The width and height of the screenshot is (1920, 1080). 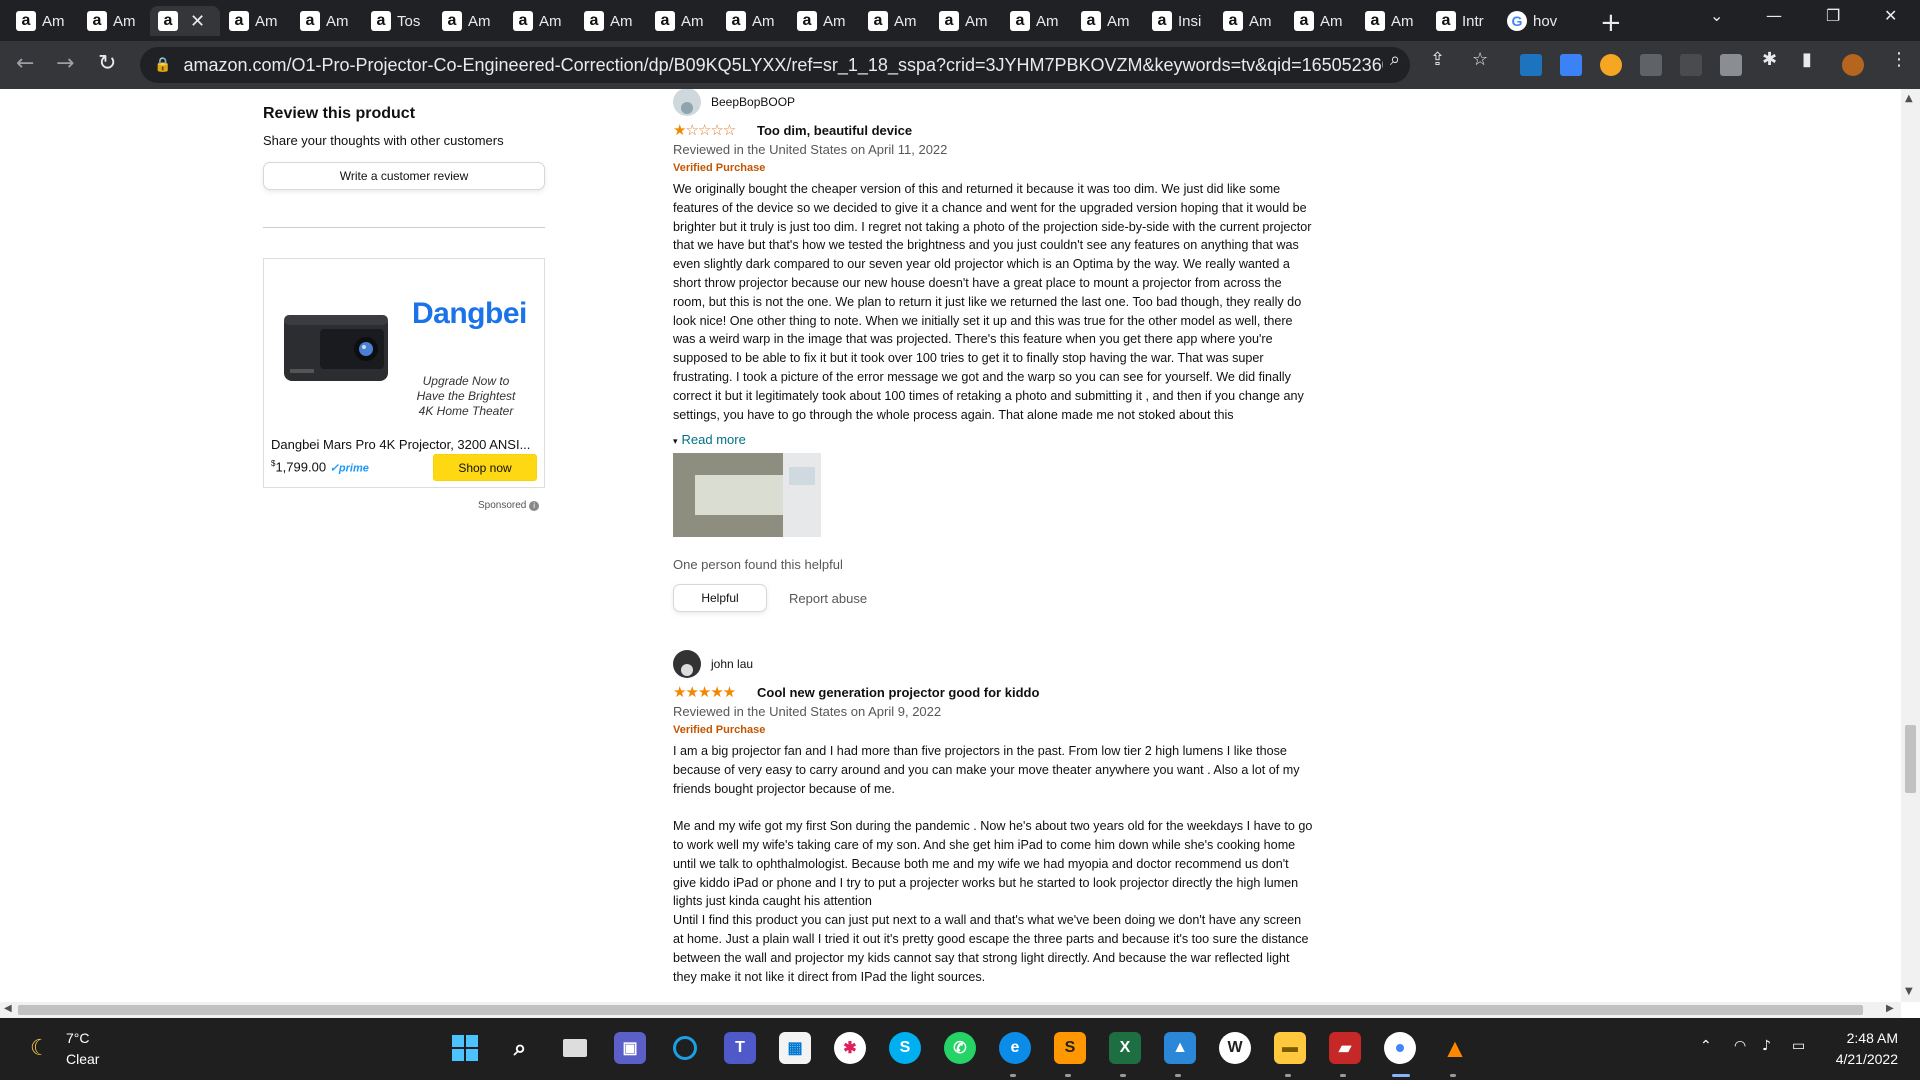 What do you see at coordinates (1015, 1048) in the screenshot?
I see `edge-icon: e` at bounding box center [1015, 1048].